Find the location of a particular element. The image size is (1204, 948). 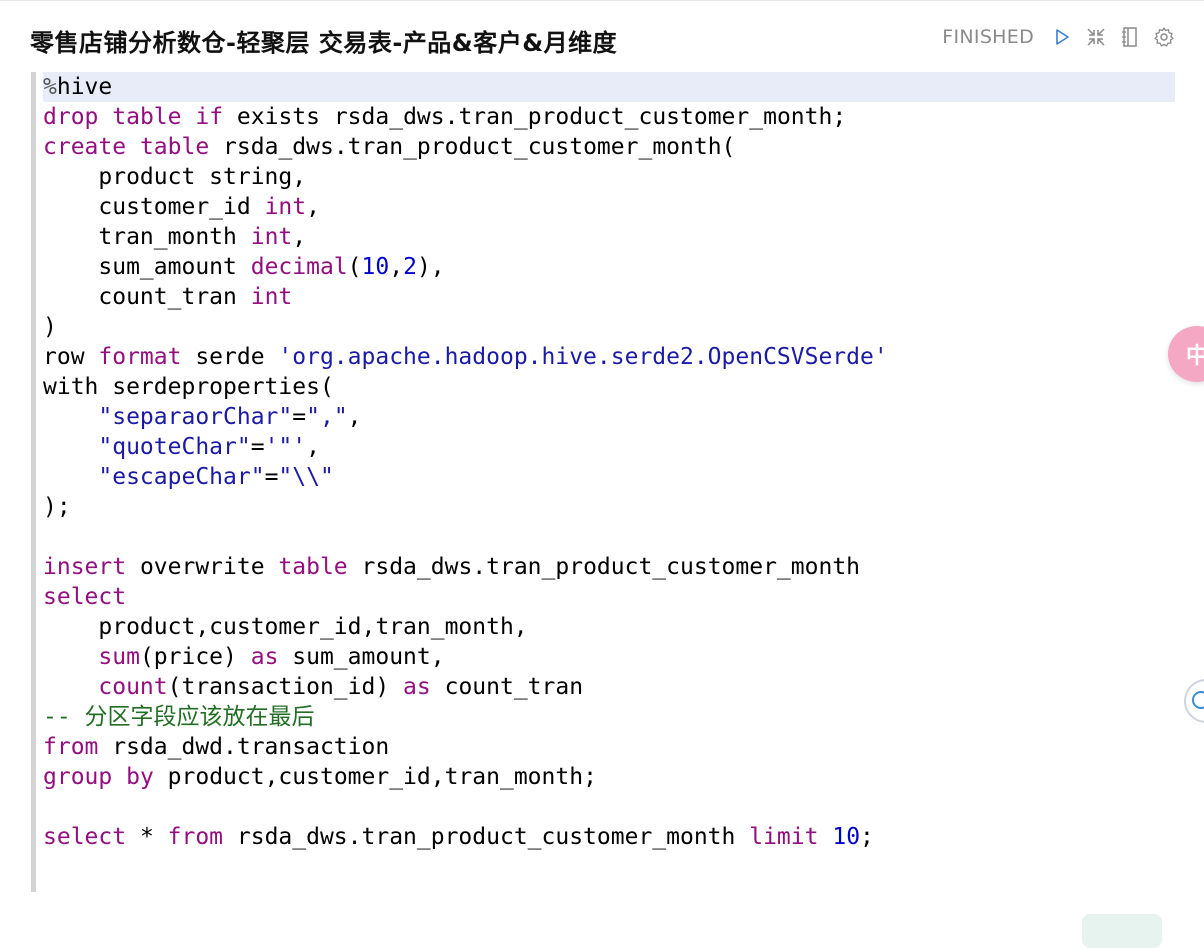

code-token: tran_month is located at coordinates (147, 237).